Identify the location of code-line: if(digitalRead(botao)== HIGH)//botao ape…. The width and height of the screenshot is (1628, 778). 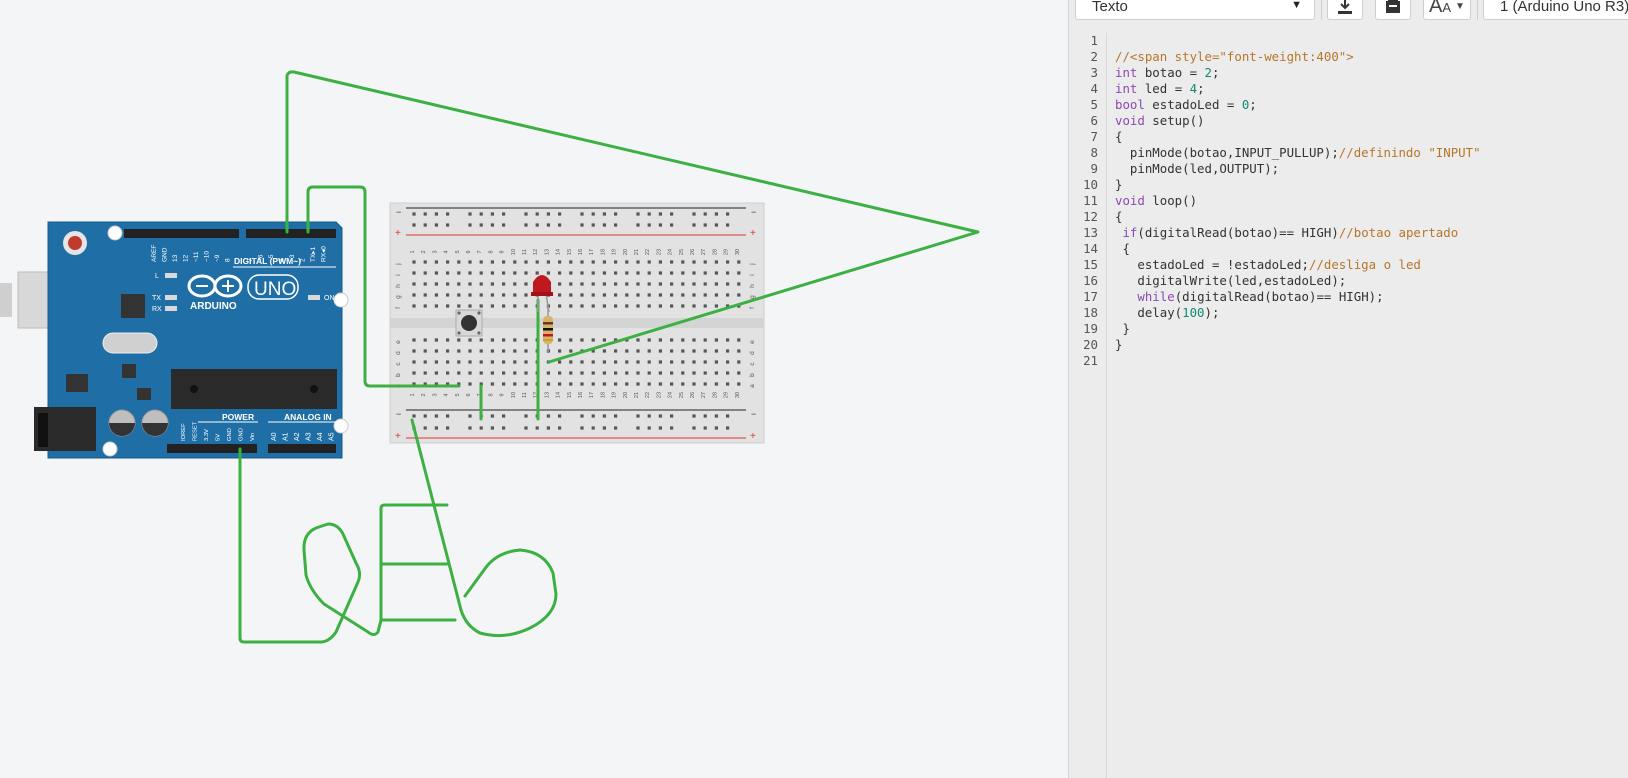
(1298, 233).